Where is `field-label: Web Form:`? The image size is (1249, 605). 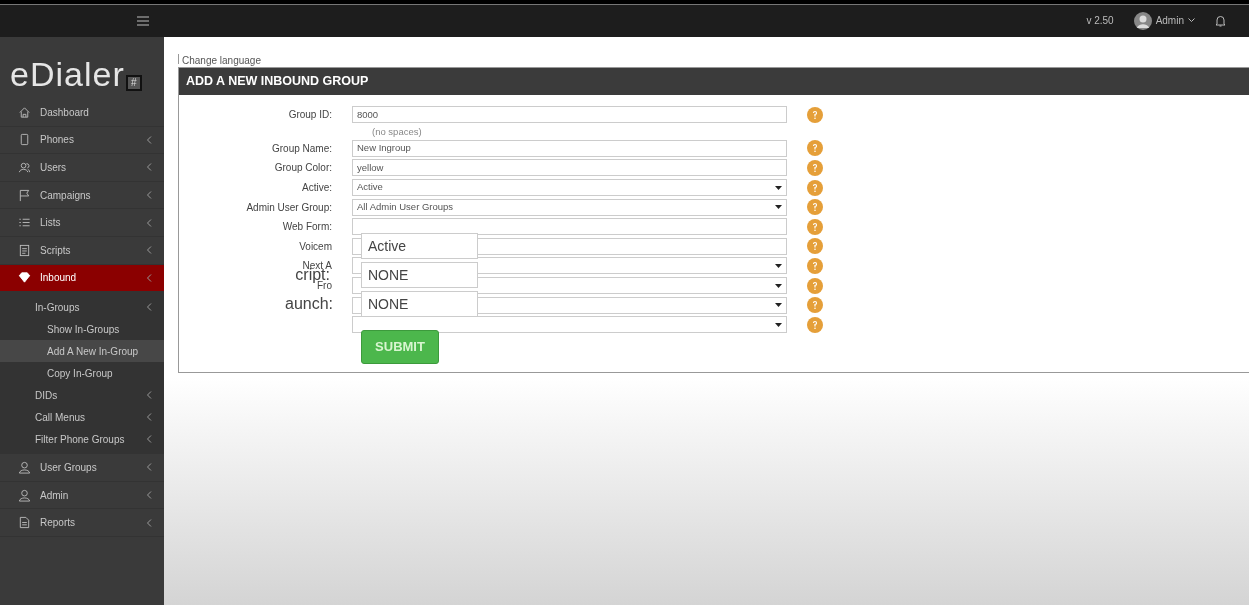 field-label: Web Form: is located at coordinates (307, 227).